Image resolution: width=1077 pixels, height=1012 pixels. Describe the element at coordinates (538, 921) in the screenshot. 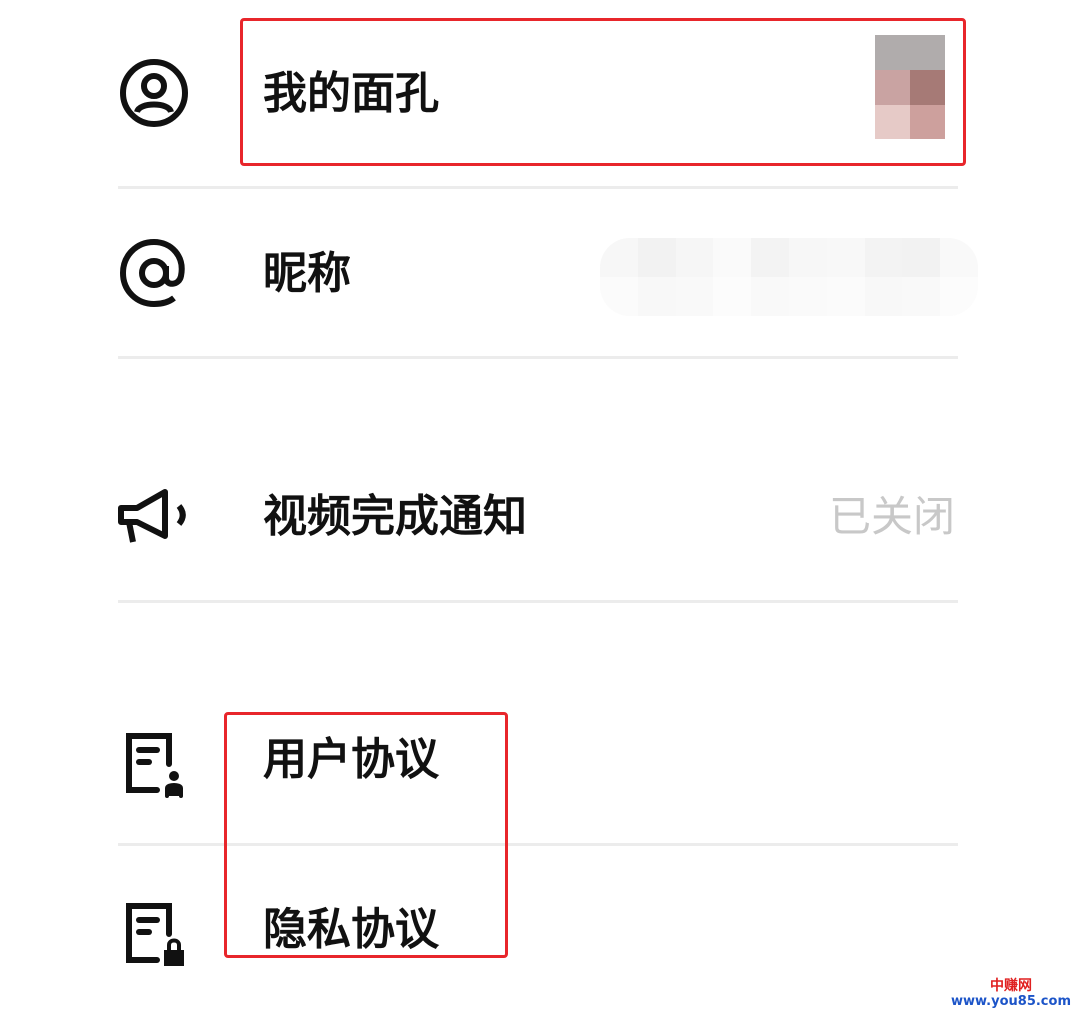

I see `privacy-agreement-row: 隐私协议` at that location.